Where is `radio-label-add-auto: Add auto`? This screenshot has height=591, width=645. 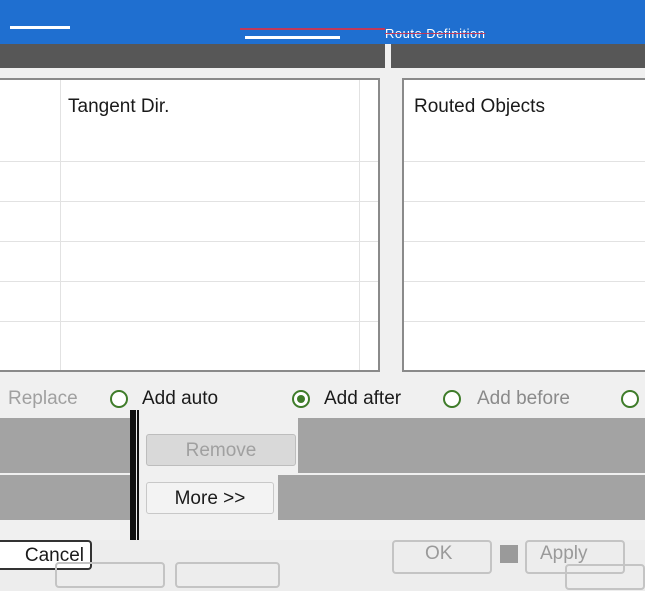
radio-label-add-auto: Add auto is located at coordinates (180, 399).